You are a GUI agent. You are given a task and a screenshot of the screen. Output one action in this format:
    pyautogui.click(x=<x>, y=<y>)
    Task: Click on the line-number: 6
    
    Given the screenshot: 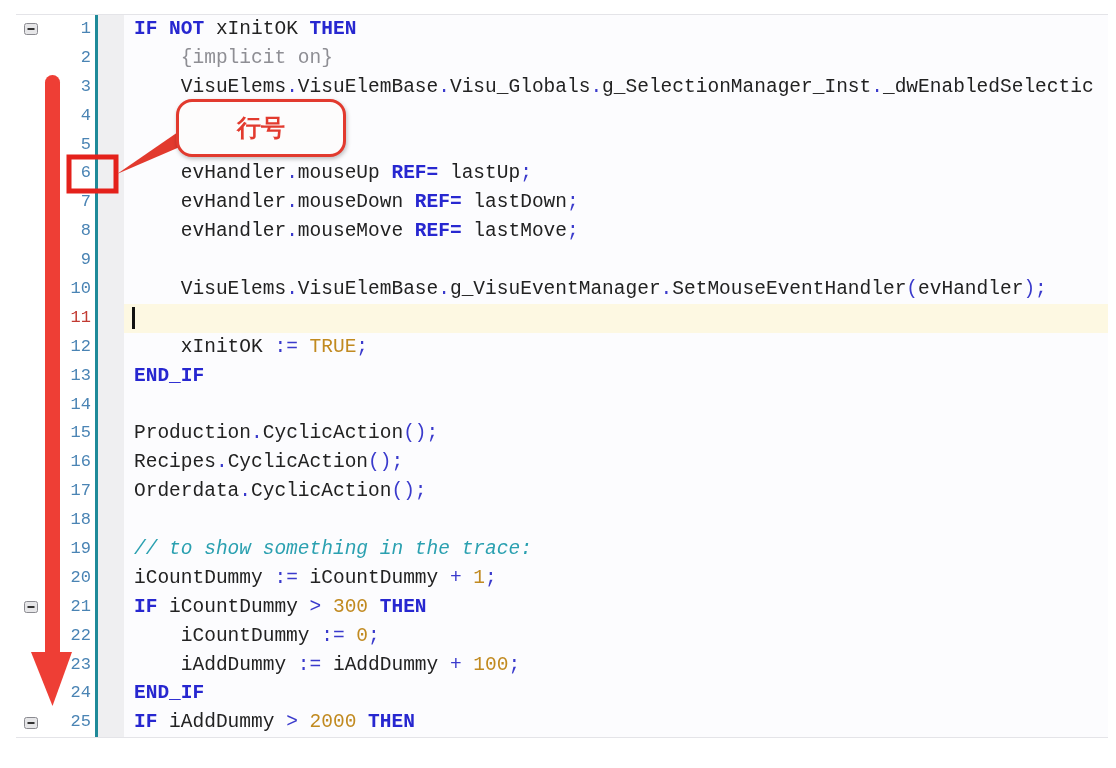 What is the action you would take?
    pyautogui.click(x=85, y=173)
    